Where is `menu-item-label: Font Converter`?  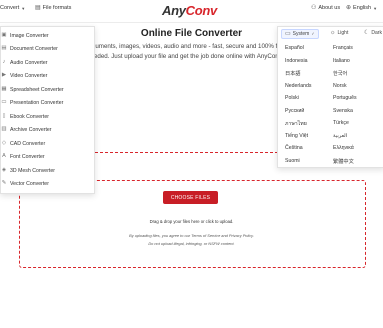
menu-item-label: Font Converter is located at coordinates (27, 157).